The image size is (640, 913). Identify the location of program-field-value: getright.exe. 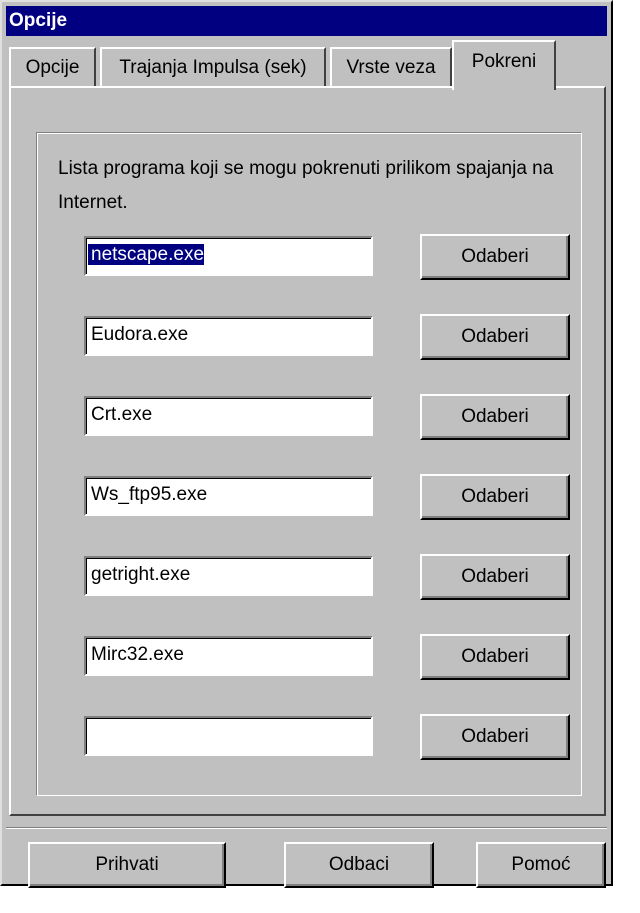
(141, 574).